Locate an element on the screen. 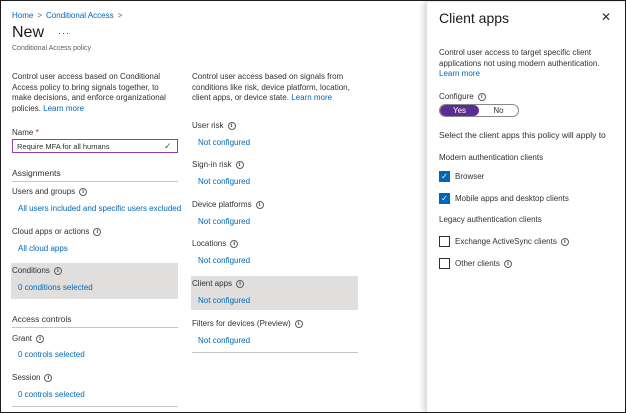 The image size is (626, 413). breadcrumb: Home > Conditional Access > is located at coordinates (69, 15).